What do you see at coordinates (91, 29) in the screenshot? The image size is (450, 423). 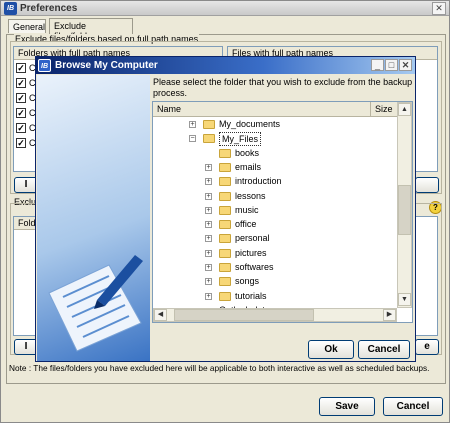 I see `tab-exclude-files-folders: Exclude files/folders` at bounding box center [91, 29].